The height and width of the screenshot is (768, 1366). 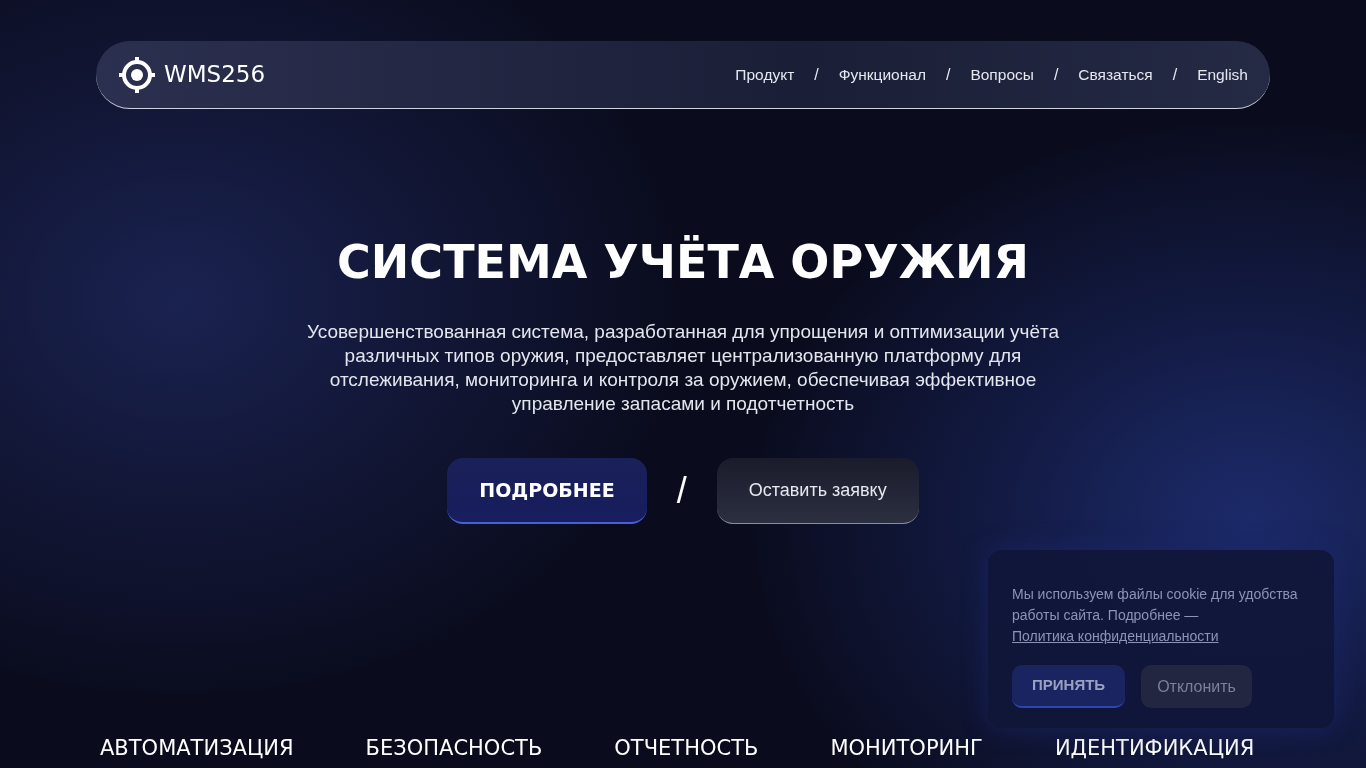 I want to click on privacy-policy-link: Политика конфиденциальности, so click(x=1115, y=636).